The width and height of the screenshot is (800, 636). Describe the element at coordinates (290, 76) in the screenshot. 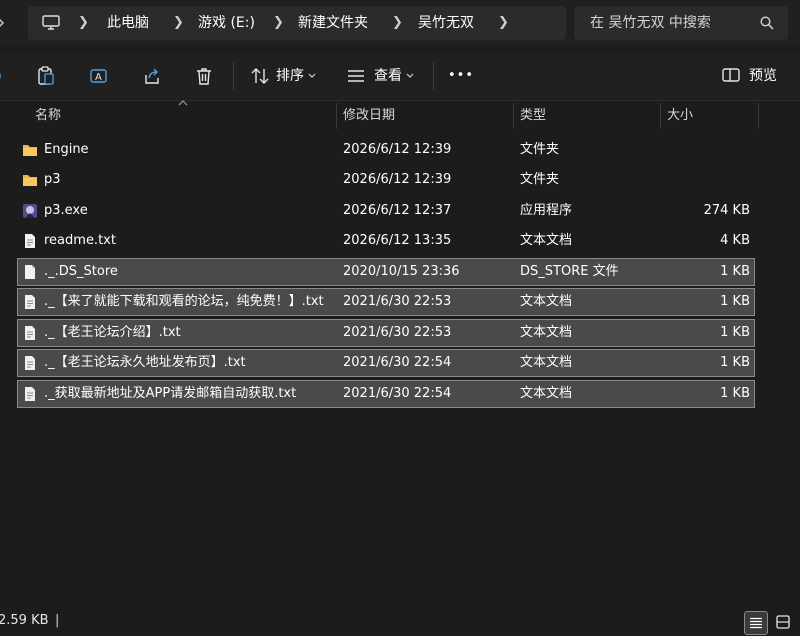

I see `sort-label: 排序` at that location.